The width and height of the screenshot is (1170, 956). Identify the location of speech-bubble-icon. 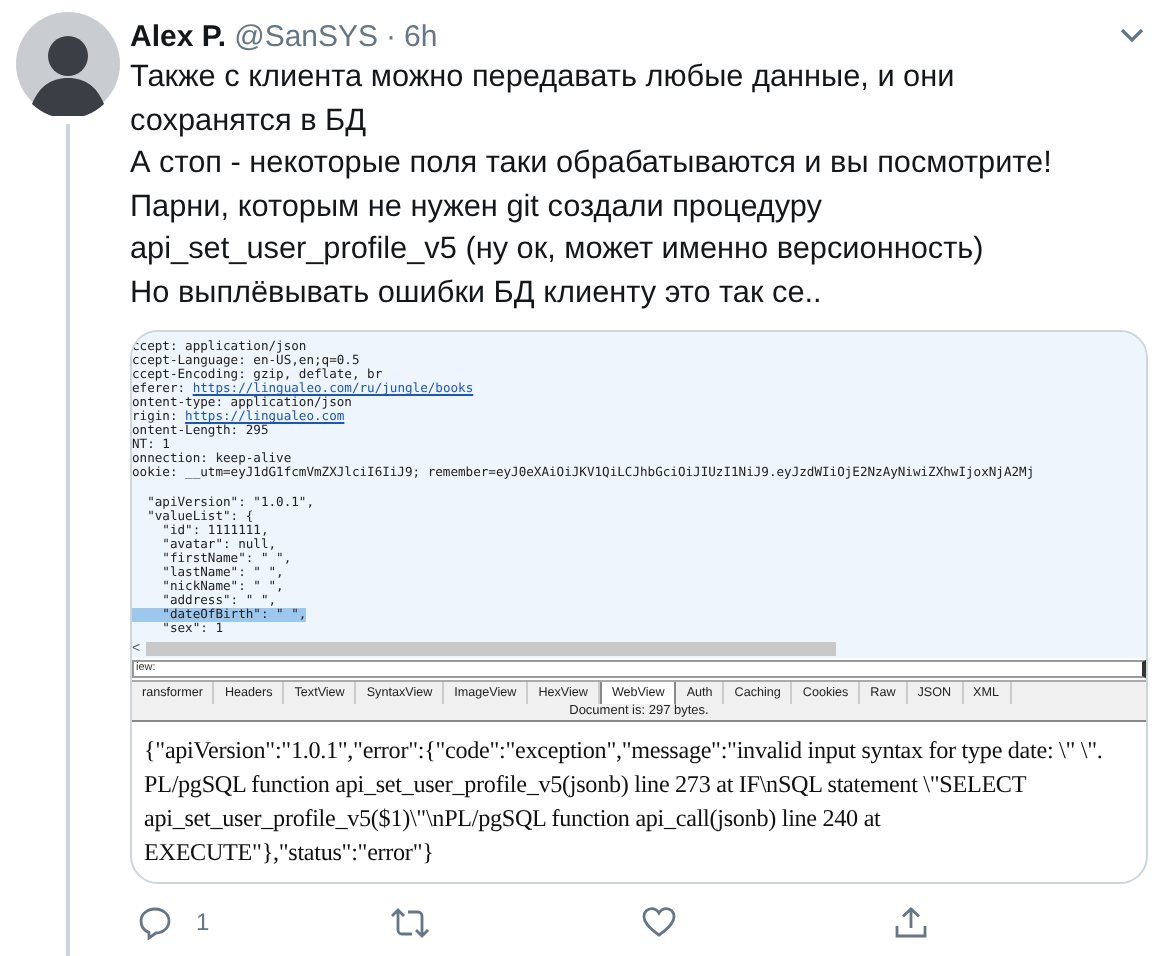
(155, 922).